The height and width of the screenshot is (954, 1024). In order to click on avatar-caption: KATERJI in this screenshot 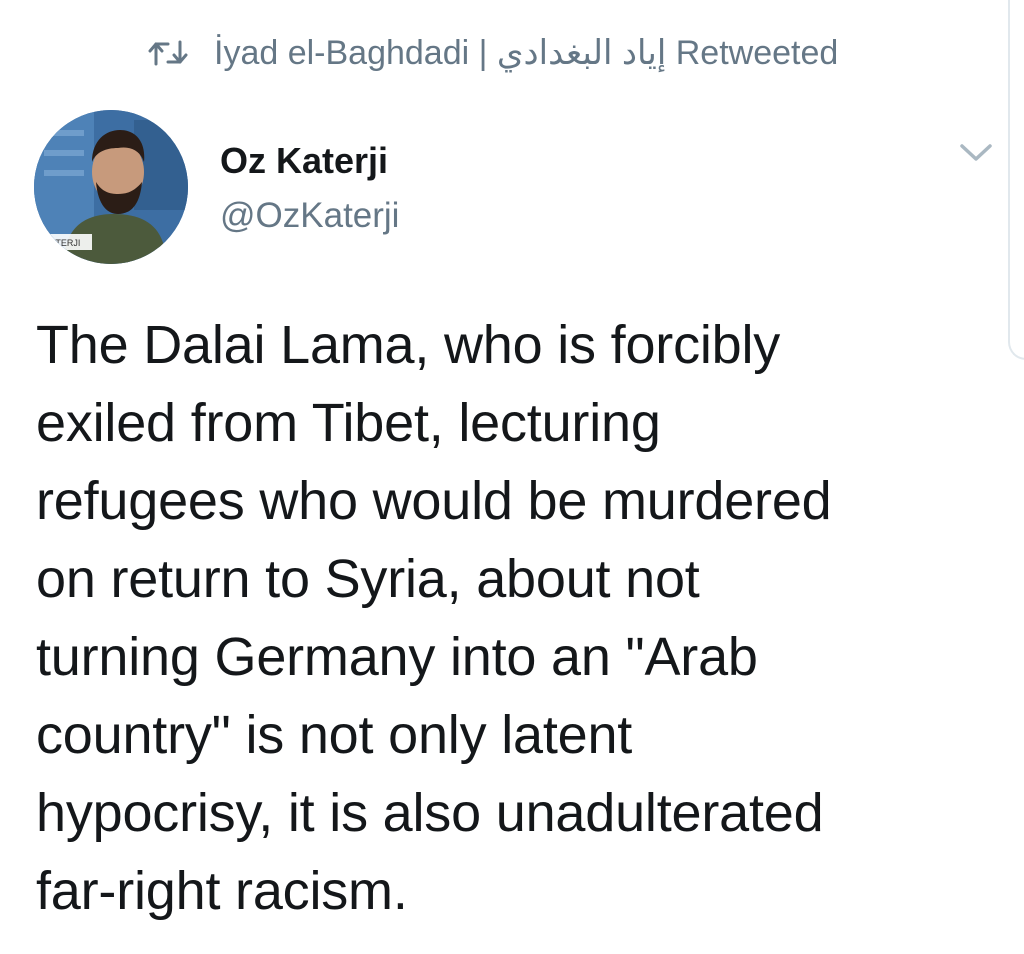, I will do `click(62, 243)`.